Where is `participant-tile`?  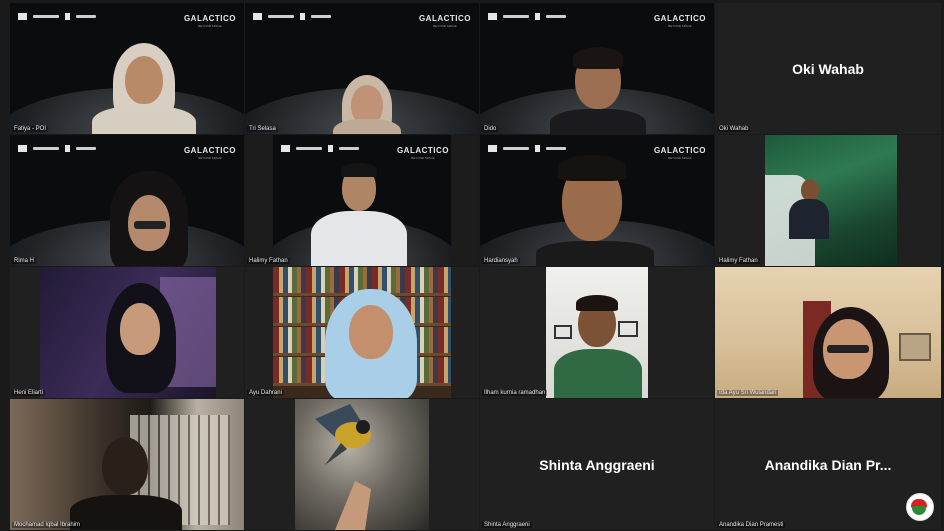 participant-tile is located at coordinates (362, 464).